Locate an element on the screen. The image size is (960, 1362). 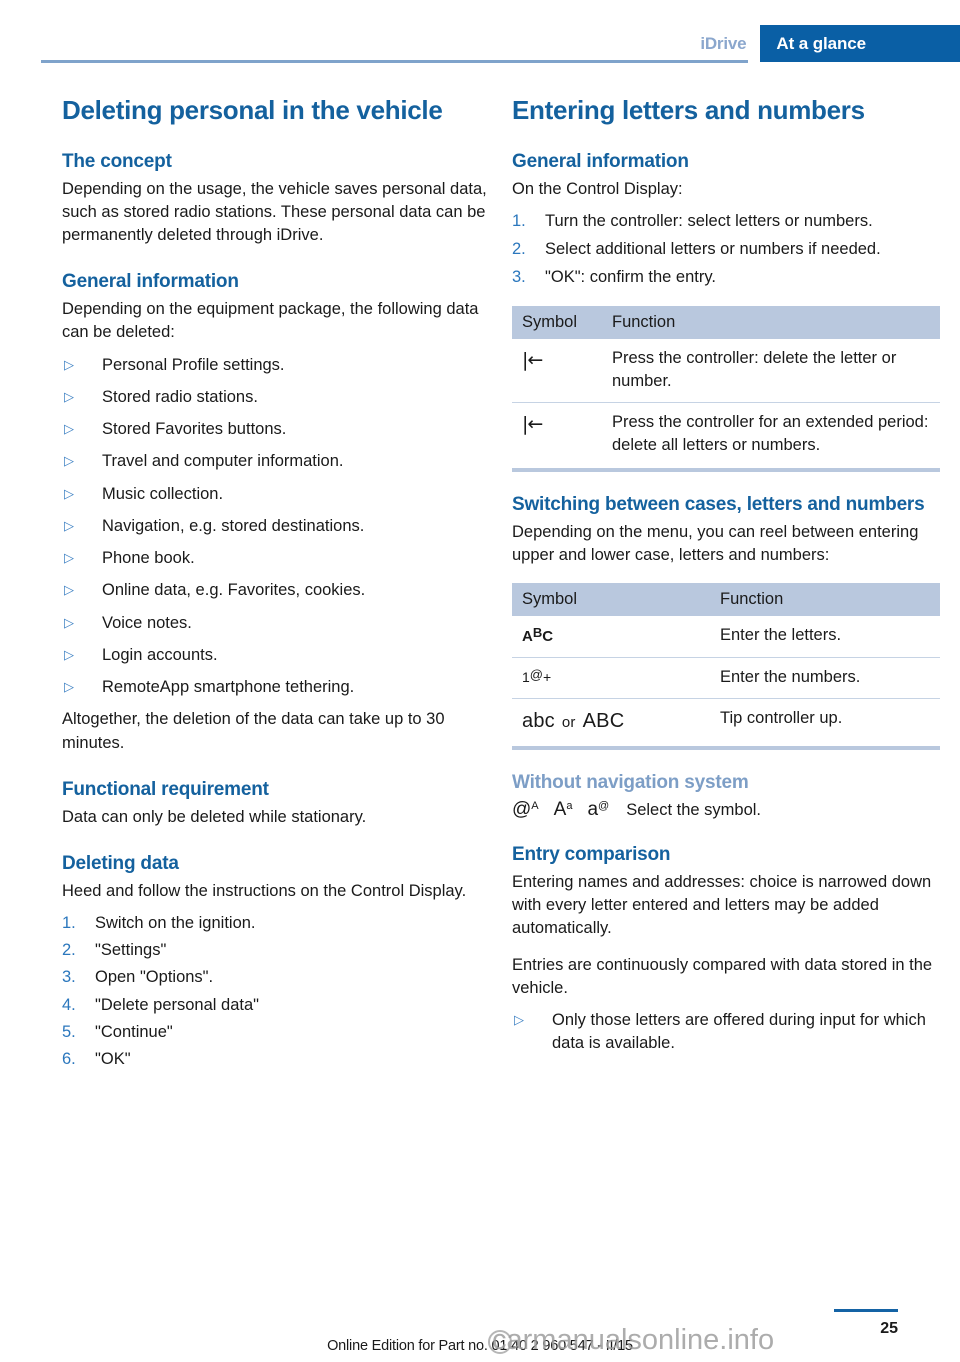
glyph-base: 1 is located at coordinates (526, 677).